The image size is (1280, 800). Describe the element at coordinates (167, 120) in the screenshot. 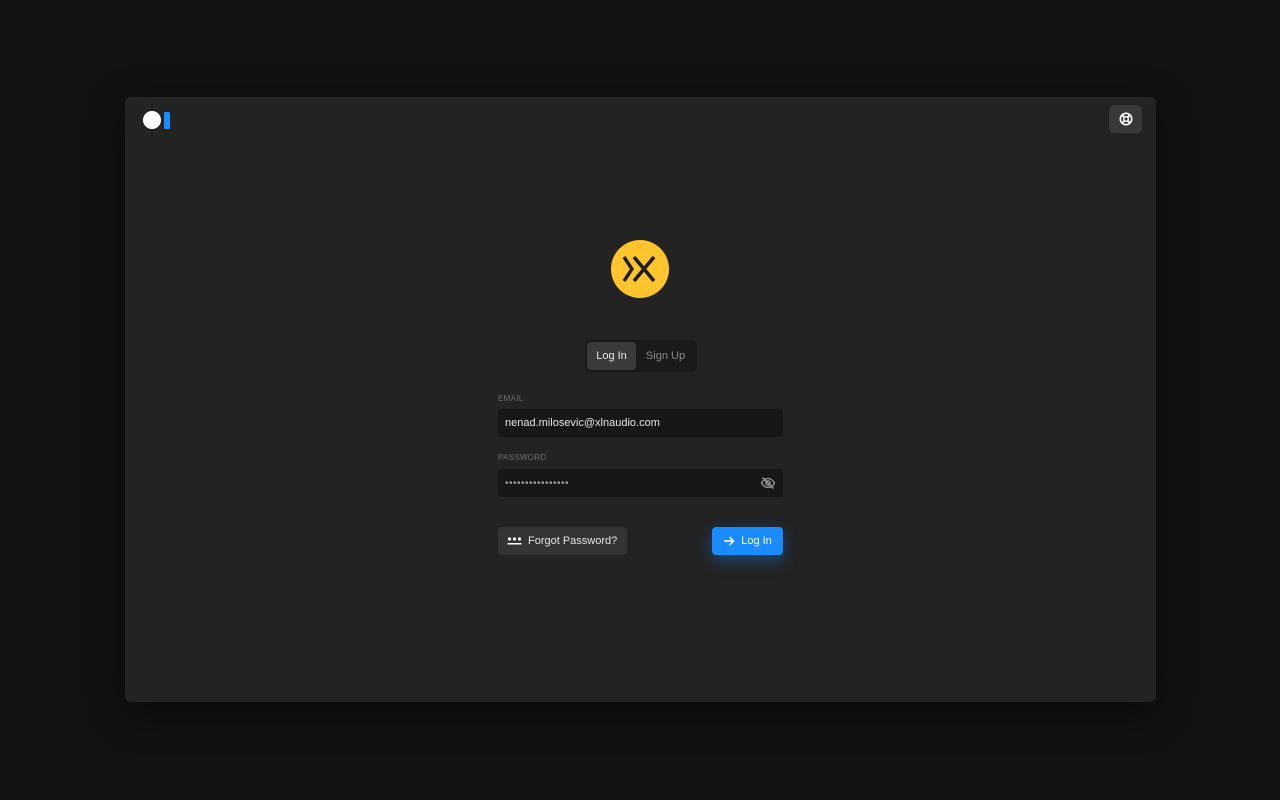

I see `brand-bar` at that location.